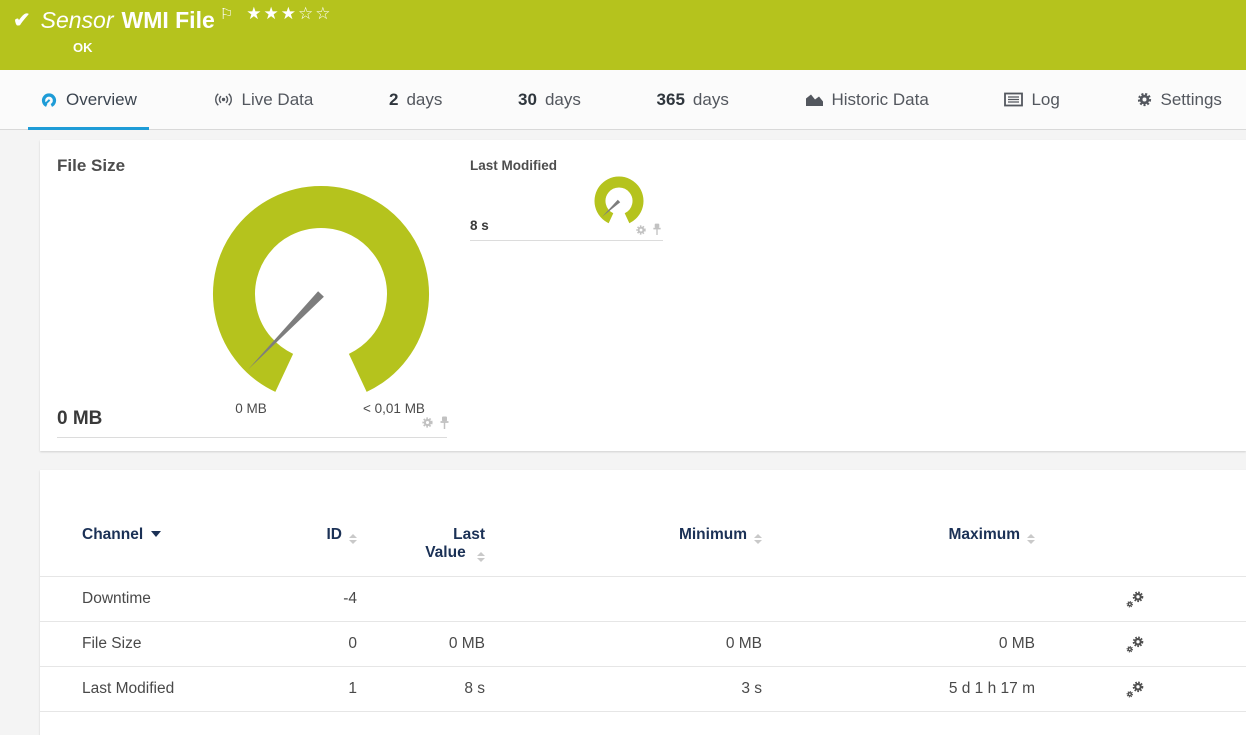 This screenshot has width=1246, height=735. I want to click on channel-last-value: 8 s, so click(474, 688).